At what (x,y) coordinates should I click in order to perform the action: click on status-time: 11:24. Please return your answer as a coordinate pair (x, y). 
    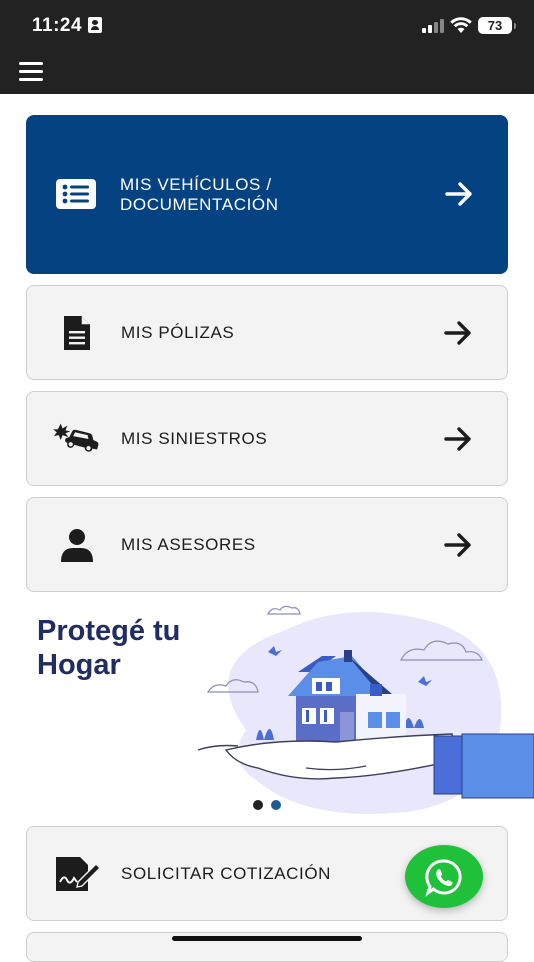
    Looking at the image, I should click on (57, 25).